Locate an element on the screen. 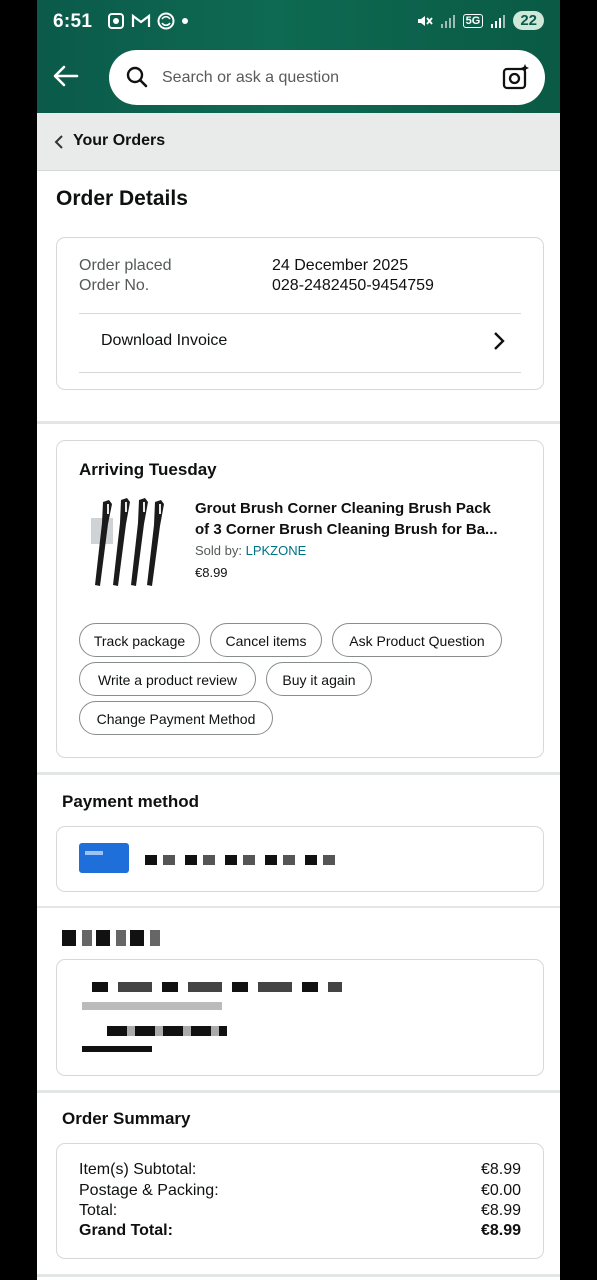 This screenshot has height=1280, width=597. sold-by: Sold by: LPKZONE is located at coordinates (250, 550).